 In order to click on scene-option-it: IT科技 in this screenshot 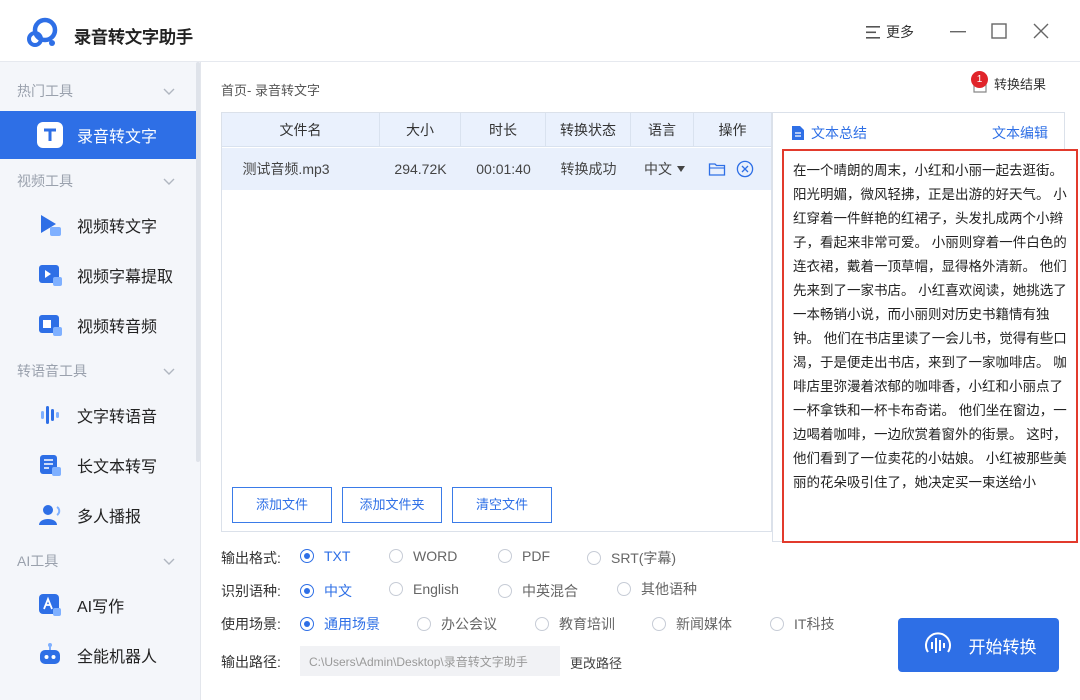, I will do `click(802, 624)`.